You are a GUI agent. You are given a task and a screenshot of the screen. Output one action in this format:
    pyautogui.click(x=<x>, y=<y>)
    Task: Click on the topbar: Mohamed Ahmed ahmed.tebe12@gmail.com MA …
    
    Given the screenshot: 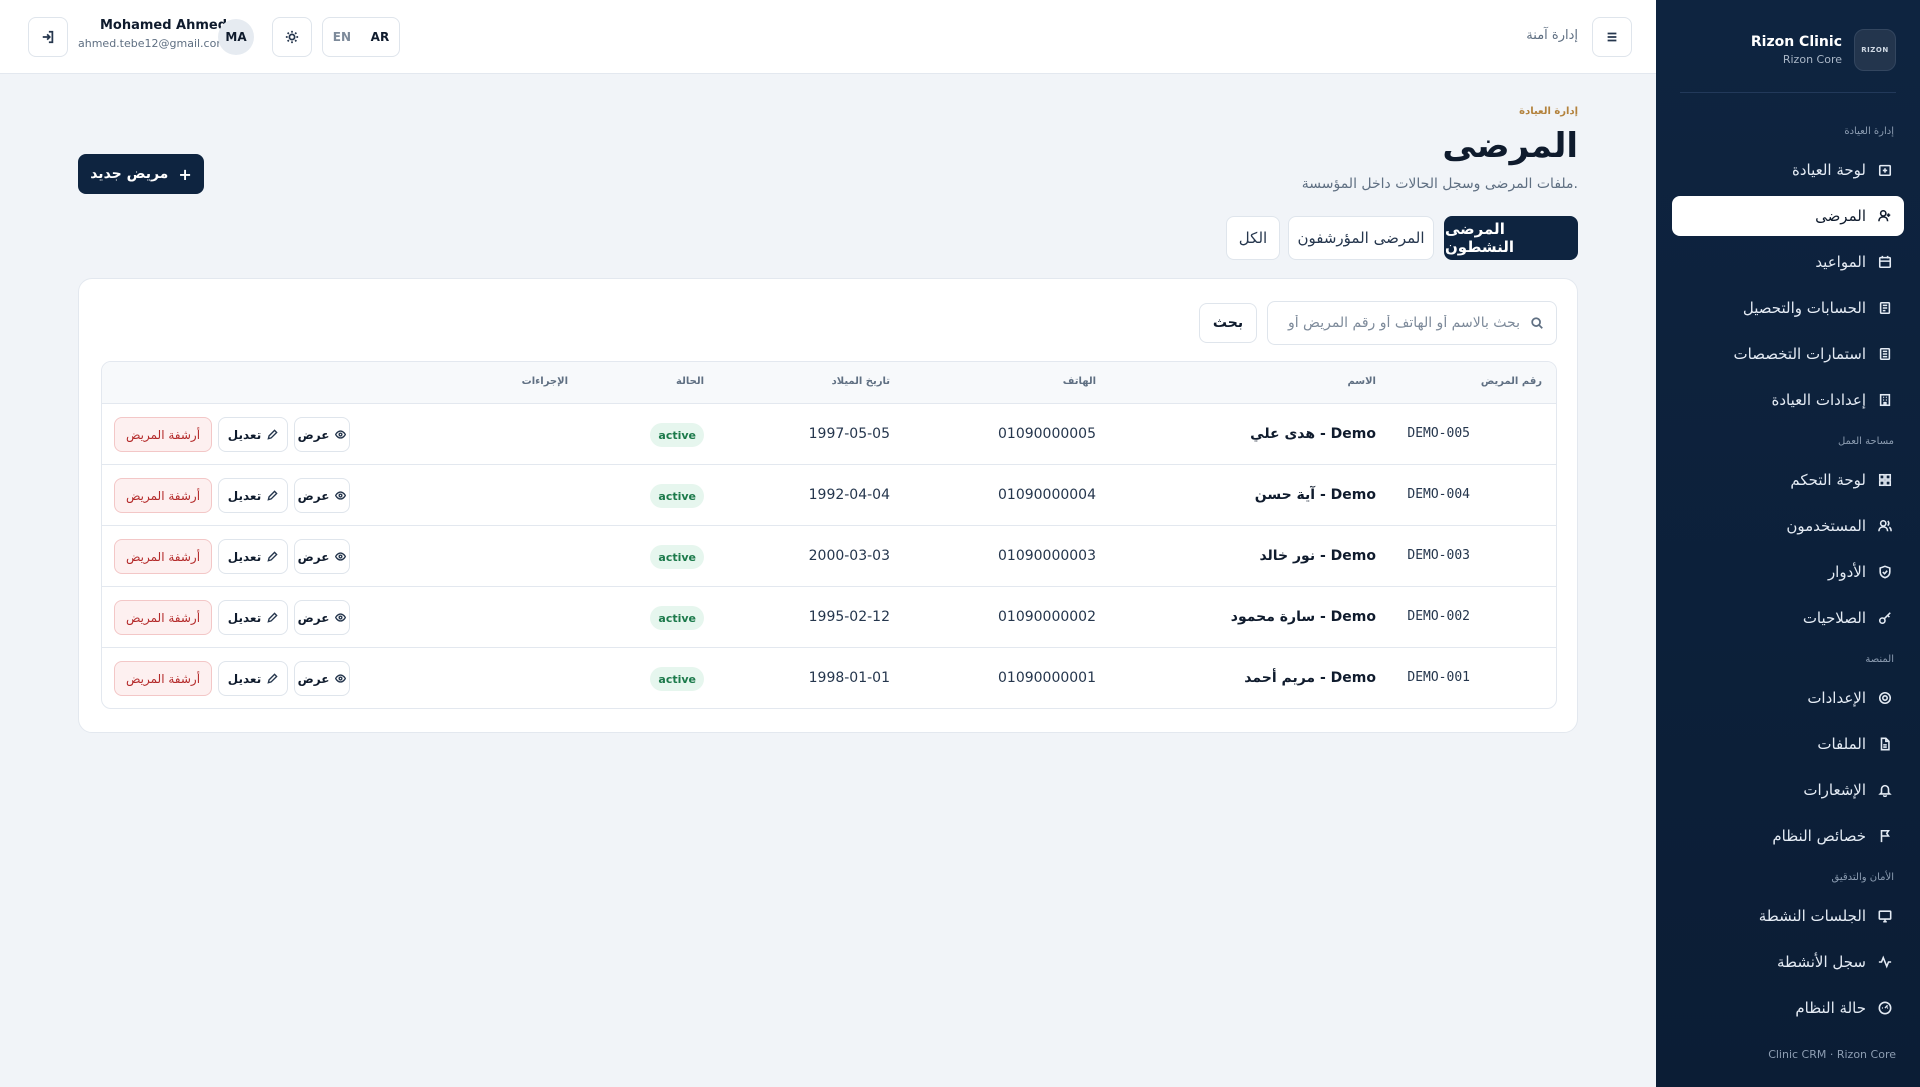 What is the action you would take?
    pyautogui.click(x=828, y=37)
    